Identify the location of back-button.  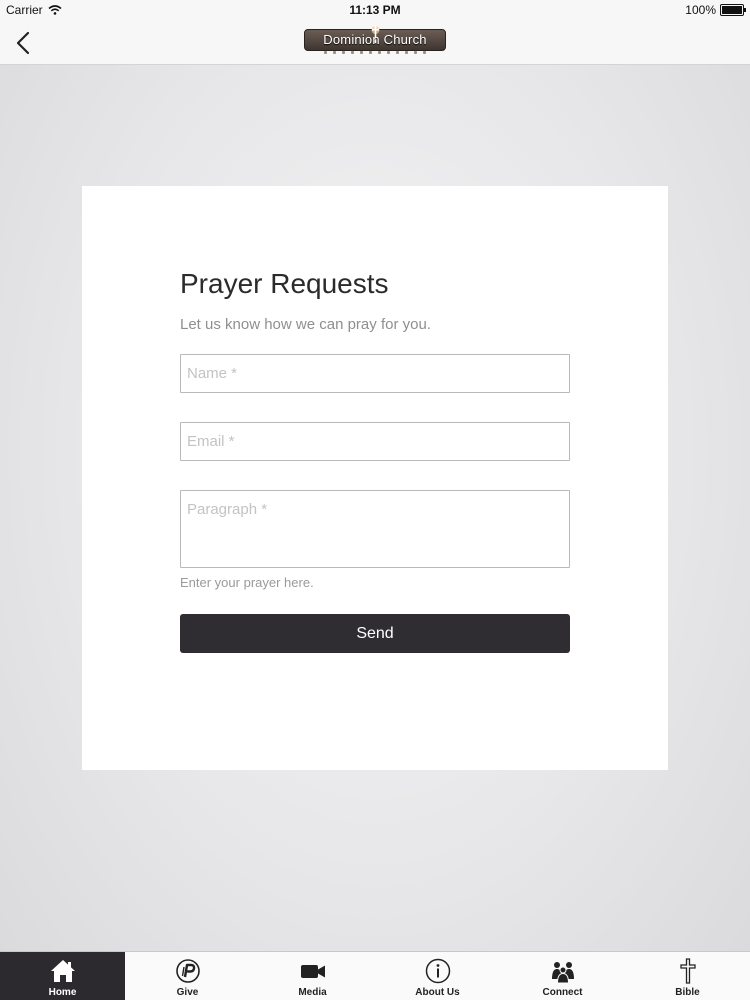
(25, 43).